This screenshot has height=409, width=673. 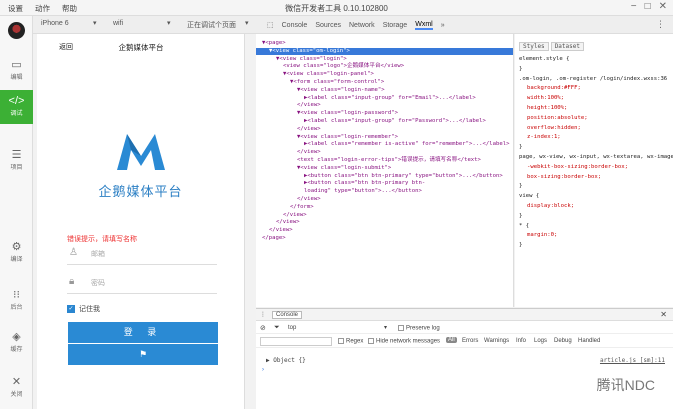 I want to click on filter-icon: ⏷, so click(x=277, y=328).